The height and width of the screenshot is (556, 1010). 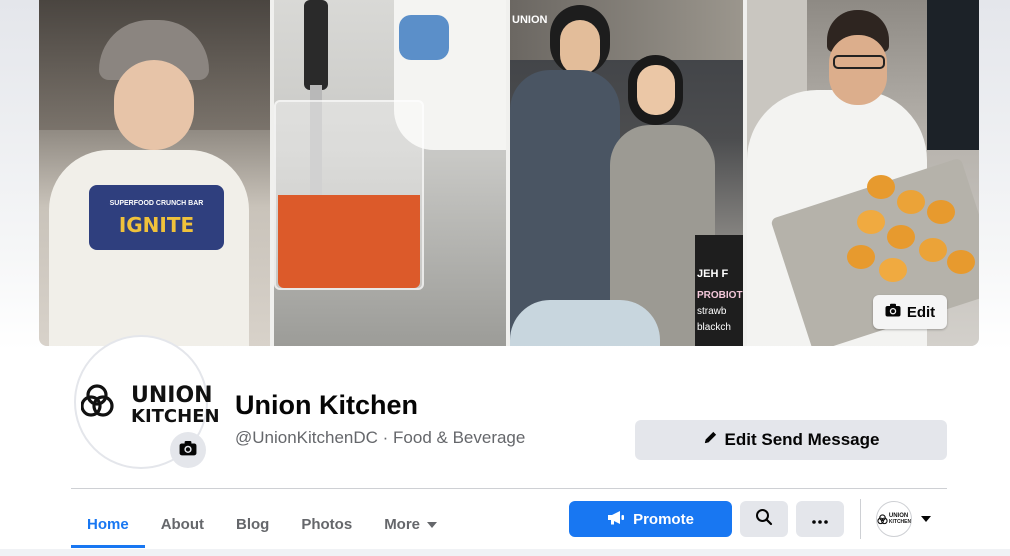 What do you see at coordinates (720, 295) in the screenshot?
I see `sign-line-2: PROBIOTI` at bounding box center [720, 295].